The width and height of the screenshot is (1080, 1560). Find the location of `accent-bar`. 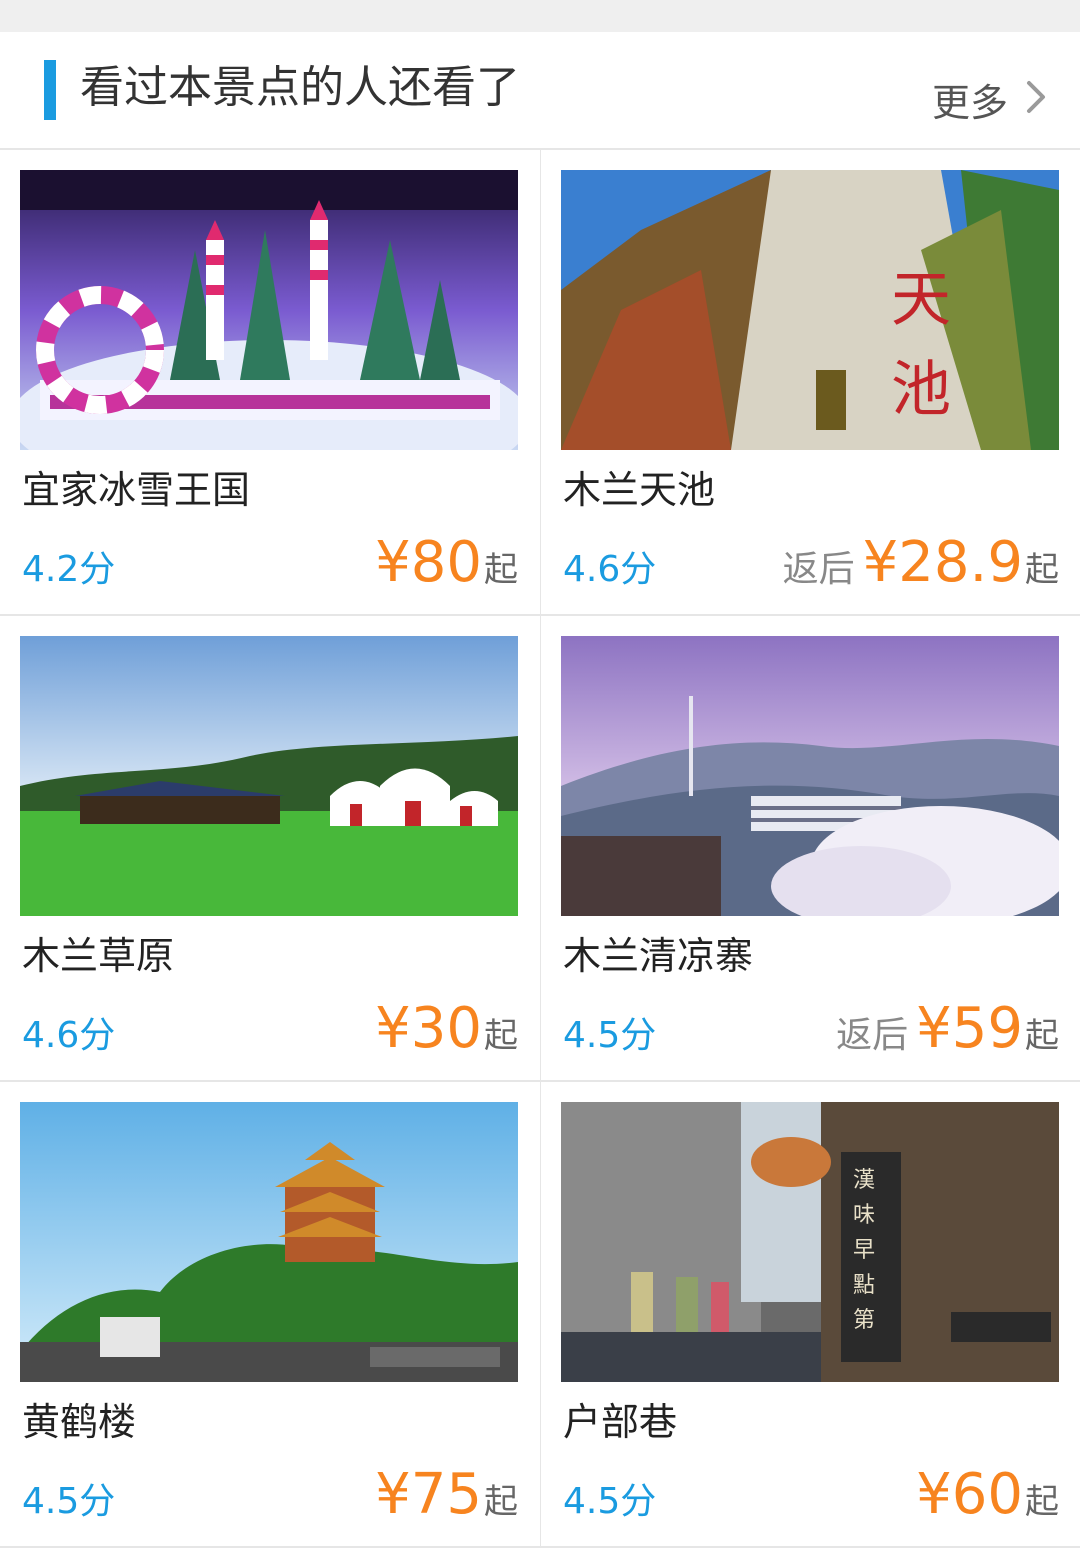

accent-bar is located at coordinates (50, 90).